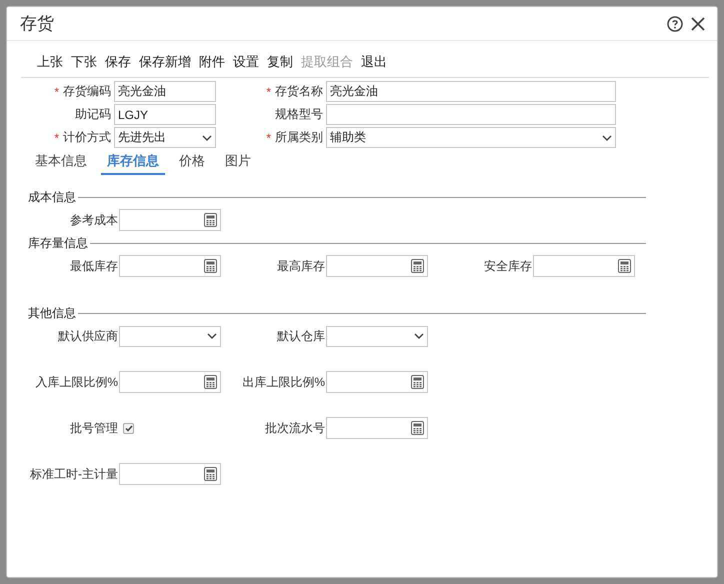 Image resolution: width=724 pixels, height=584 pixels. I want to click on field-label: 批次流水号, so click(294, 428).